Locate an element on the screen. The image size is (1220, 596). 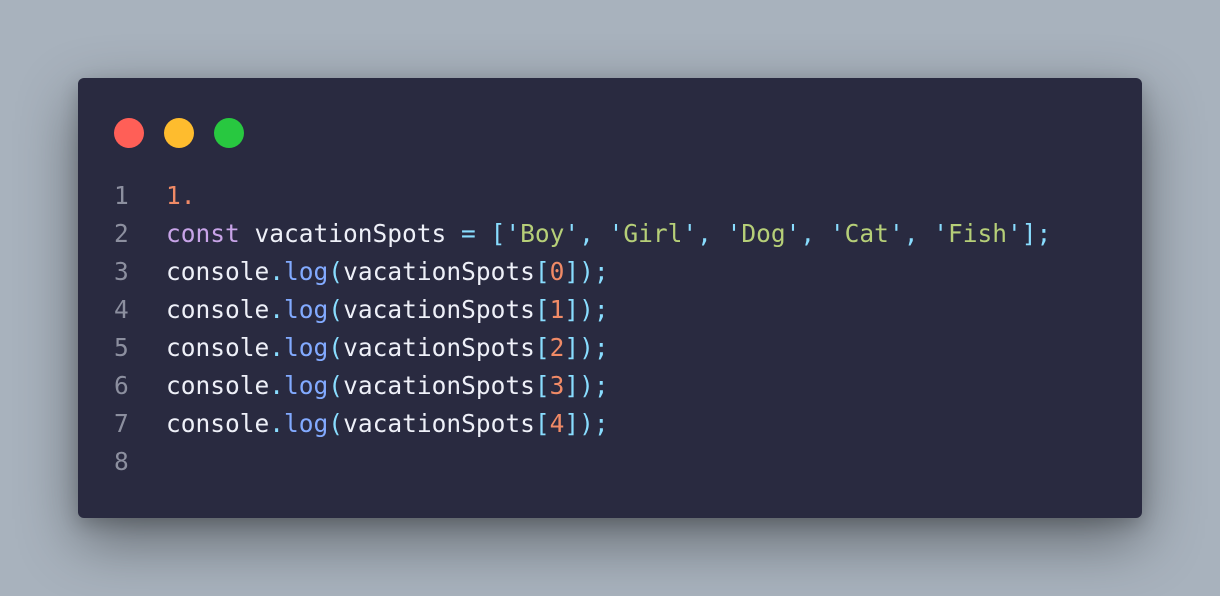
code-token: [' is located at coordinates (505, 233).